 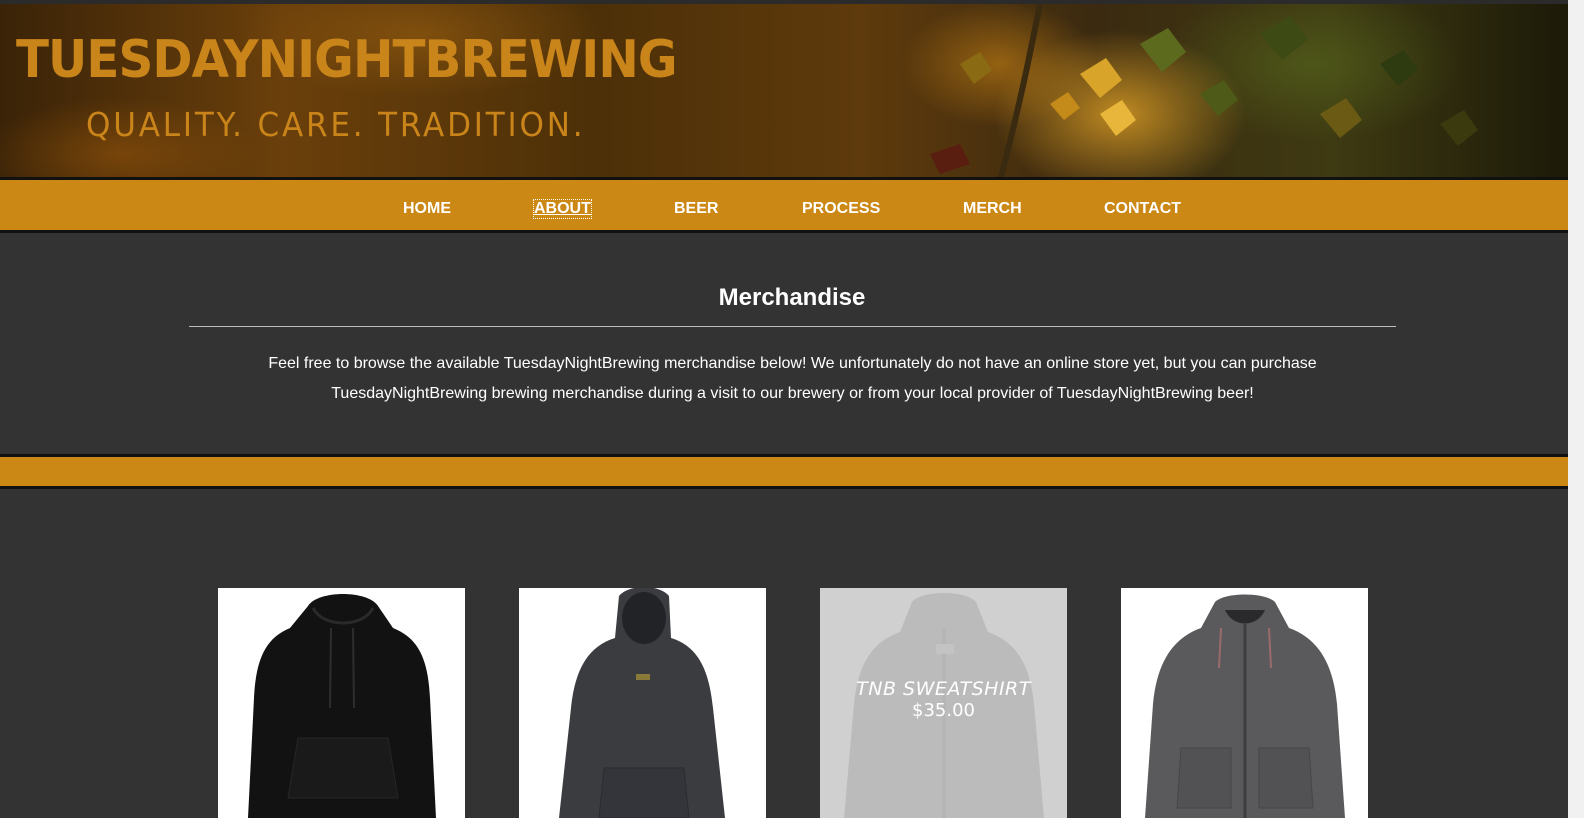 What do you see at coordinates (841, 209) in the screenshot?
I see `nav-process: PROCESS` at bounding box center [841, 209].